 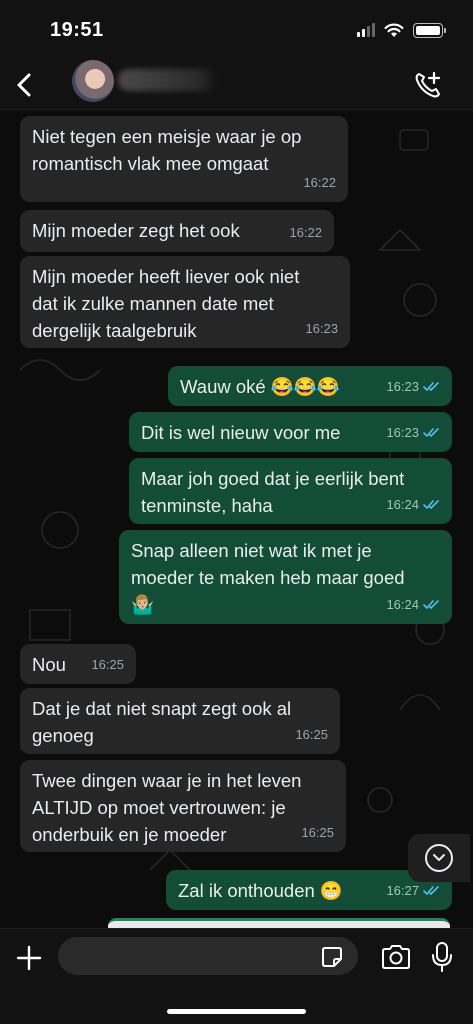 What do you see at coordinates (396, 957) in the screenshot?
I see `camera-icon` at bounding box center [396, 957].